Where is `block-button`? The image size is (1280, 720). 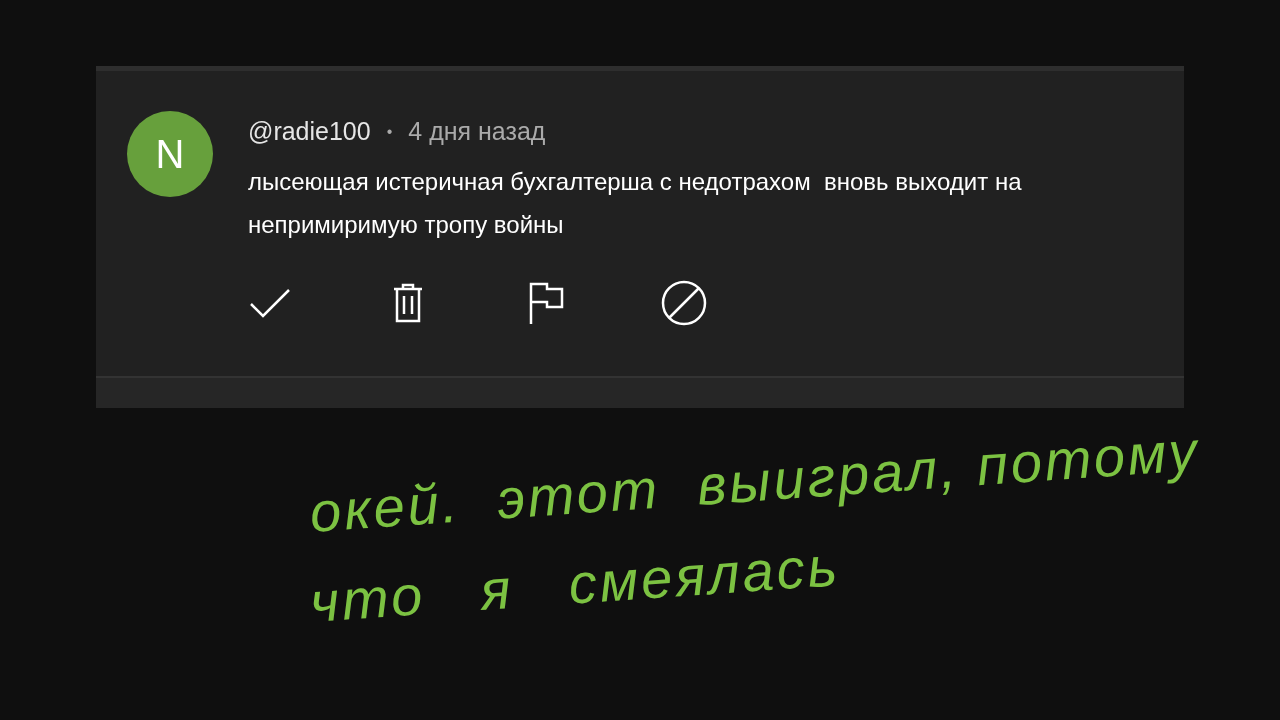 block-button is located at coordinates (684, 302).